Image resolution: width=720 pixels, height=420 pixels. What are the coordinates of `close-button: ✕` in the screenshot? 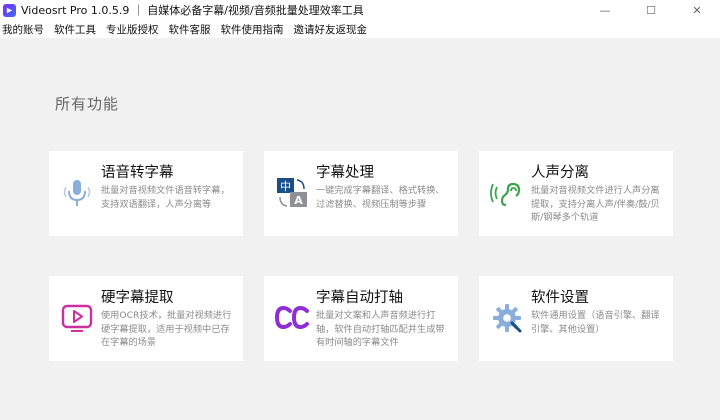 It's located at (697, 10).